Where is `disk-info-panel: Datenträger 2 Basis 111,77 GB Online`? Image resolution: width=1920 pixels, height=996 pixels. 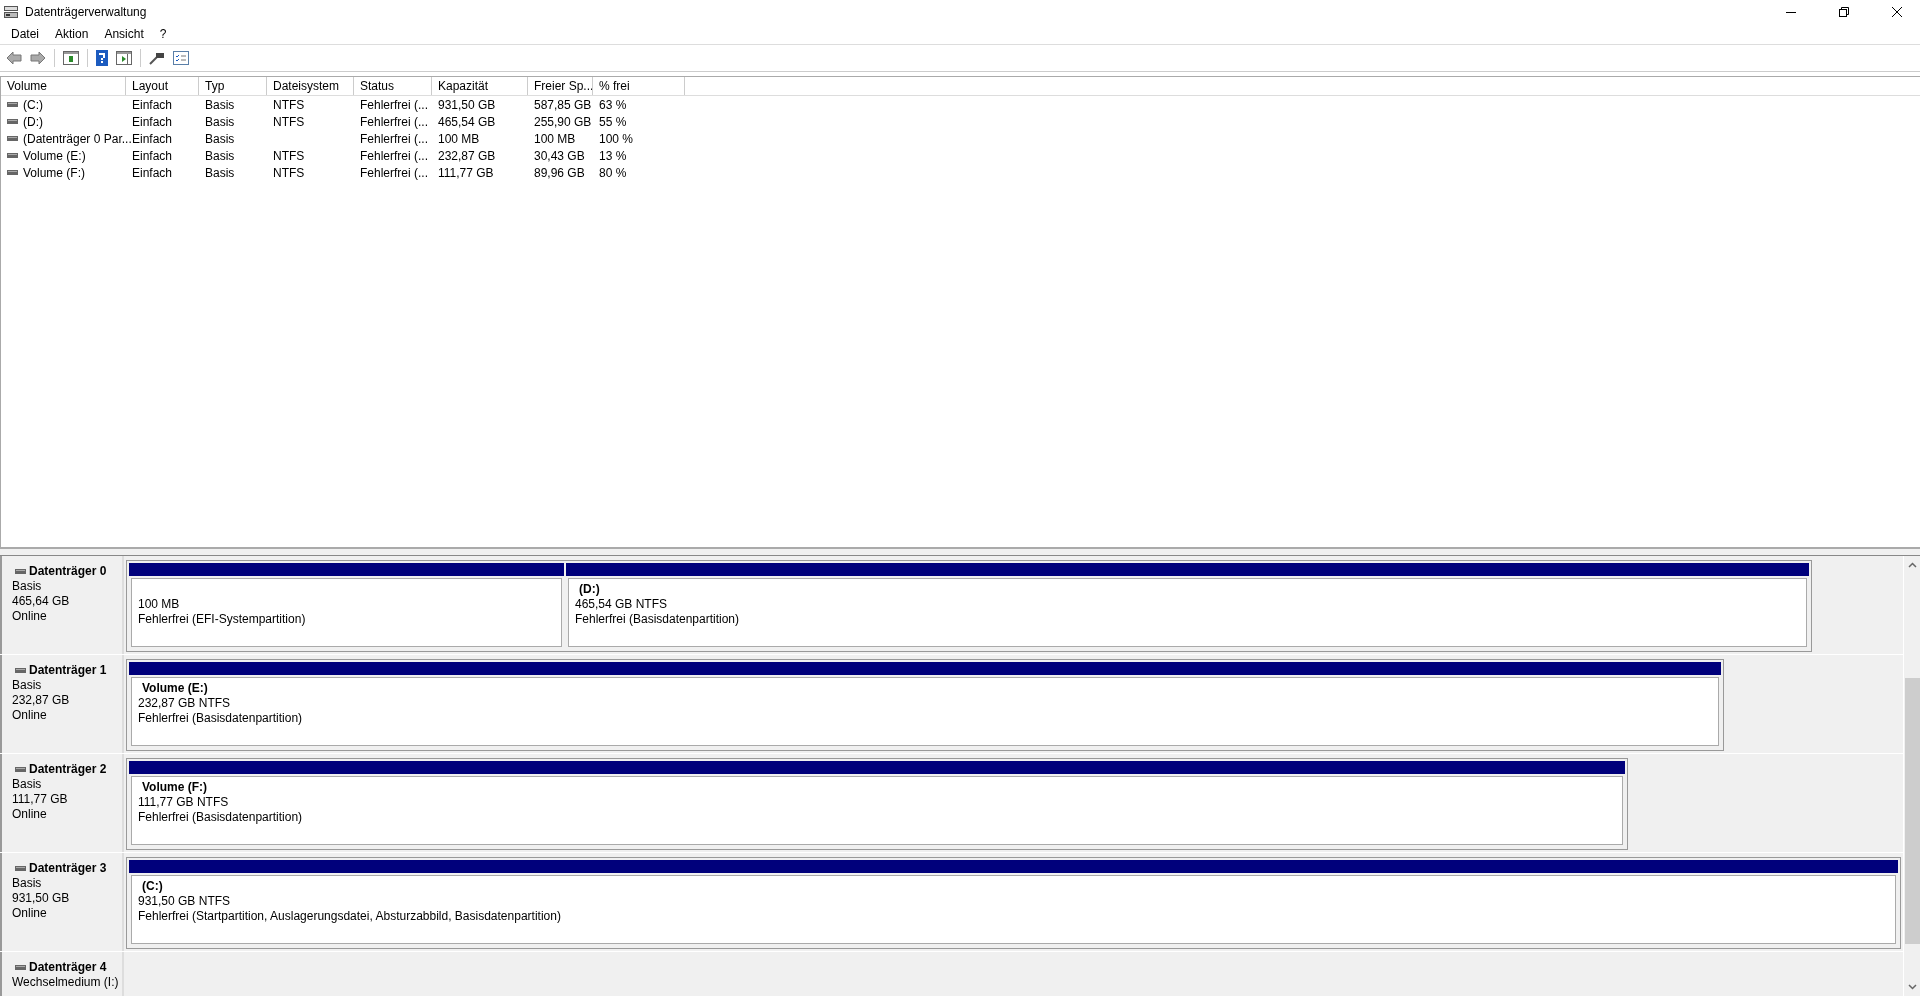
disk-info-panel: Datenträger 2 Basis 111,77 GB Online is located at coordinates (62, 803).